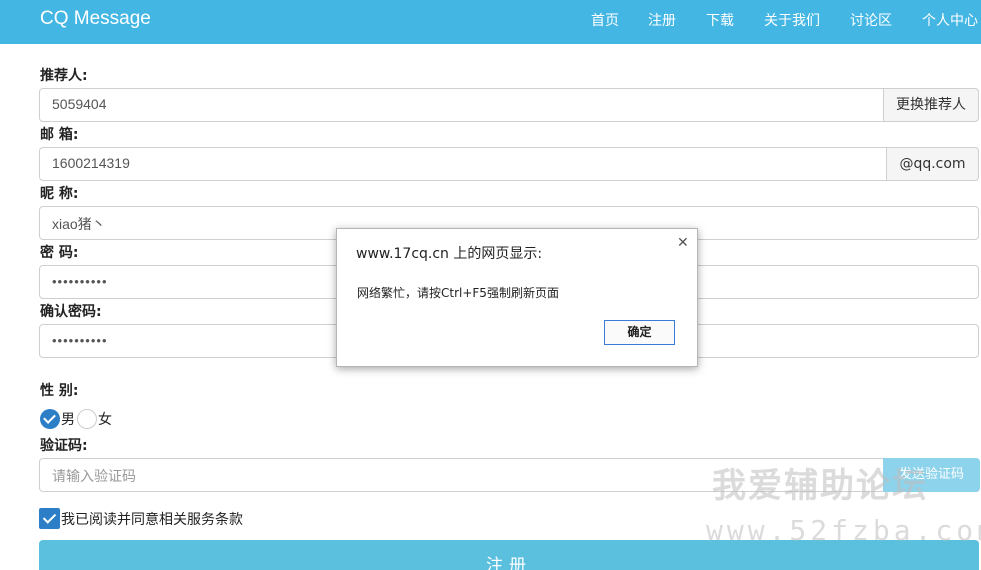 The height and width of the screenshot is (570, 981). I want to click on nav-user-center: 个人中心, so click(950, 20).